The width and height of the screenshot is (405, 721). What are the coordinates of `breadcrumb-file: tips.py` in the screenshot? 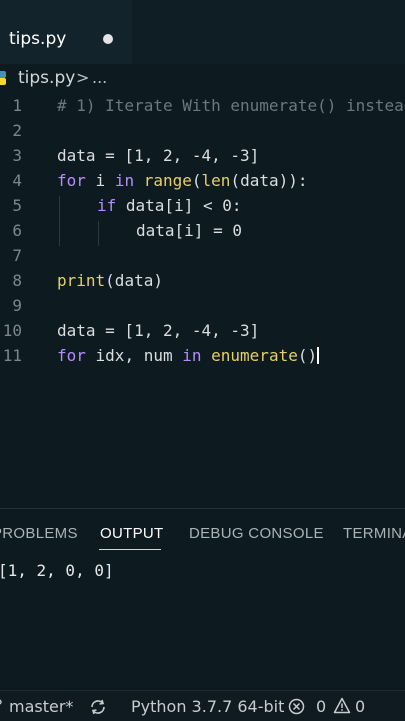 It's located at (46, 78).